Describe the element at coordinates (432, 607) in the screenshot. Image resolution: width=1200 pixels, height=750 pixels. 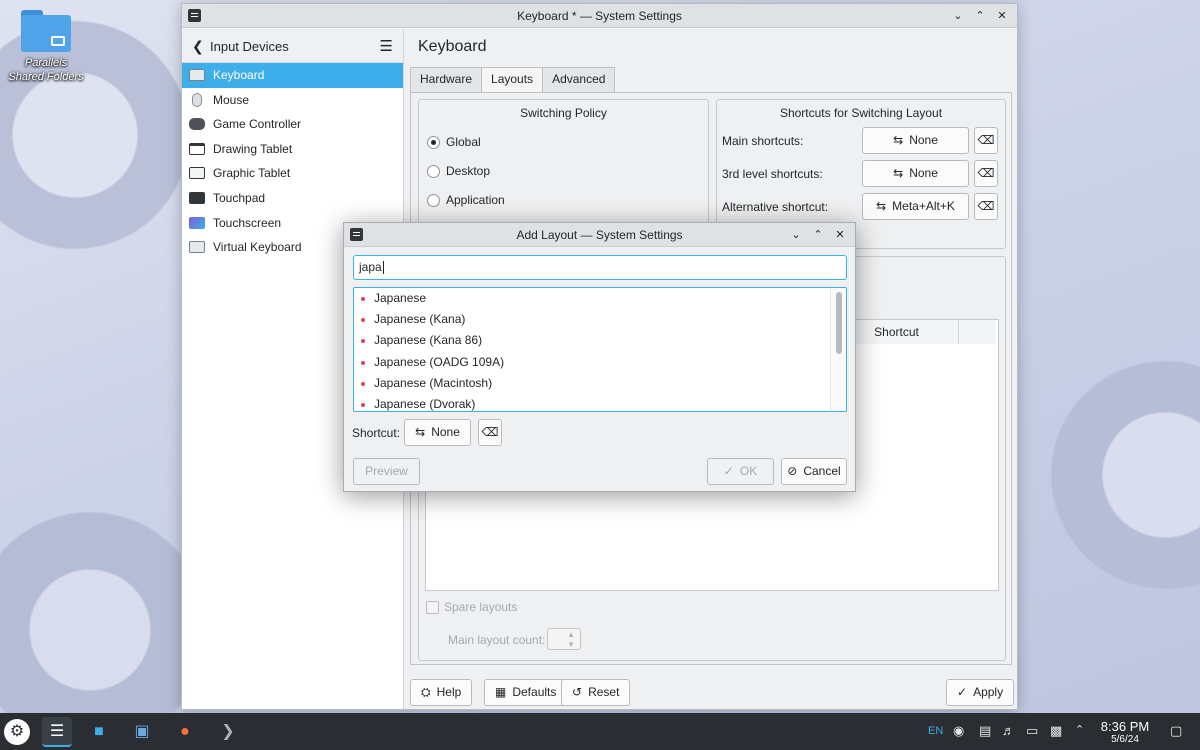
I see `spare-layouts-checkbox` at that location.